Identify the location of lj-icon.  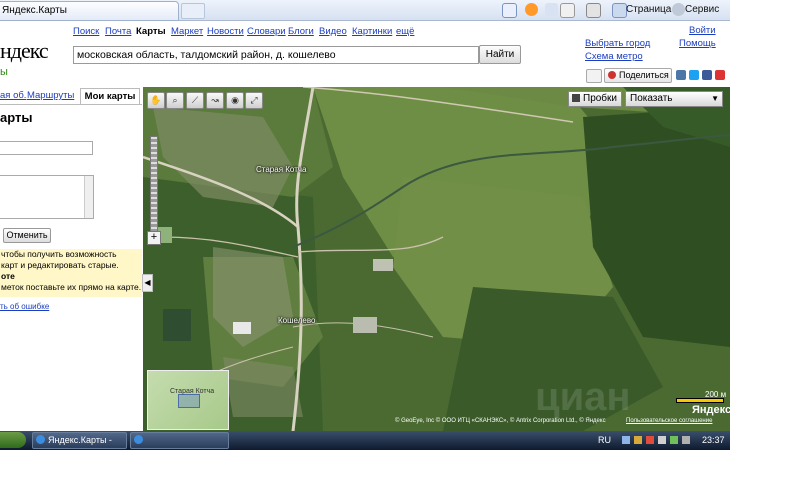
(720, 75).